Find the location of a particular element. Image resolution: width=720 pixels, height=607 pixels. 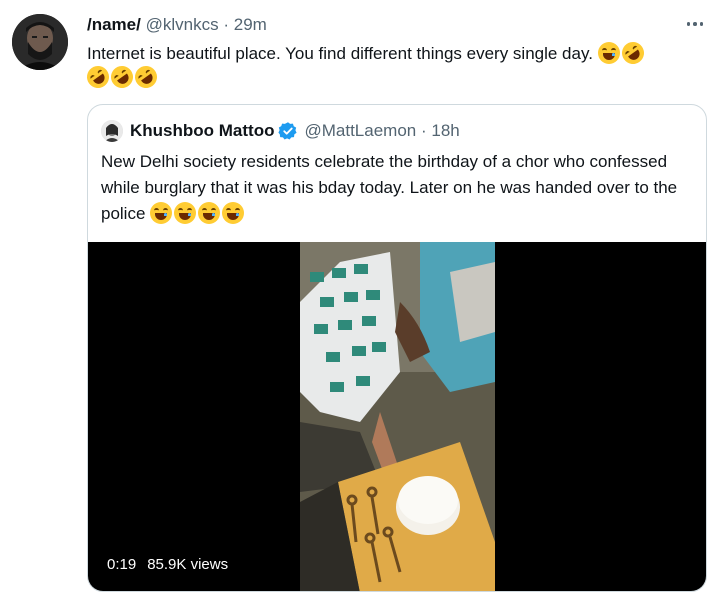

quoted-author-display-name: Khushboo Mattoo is located at coordinates (202, 131).